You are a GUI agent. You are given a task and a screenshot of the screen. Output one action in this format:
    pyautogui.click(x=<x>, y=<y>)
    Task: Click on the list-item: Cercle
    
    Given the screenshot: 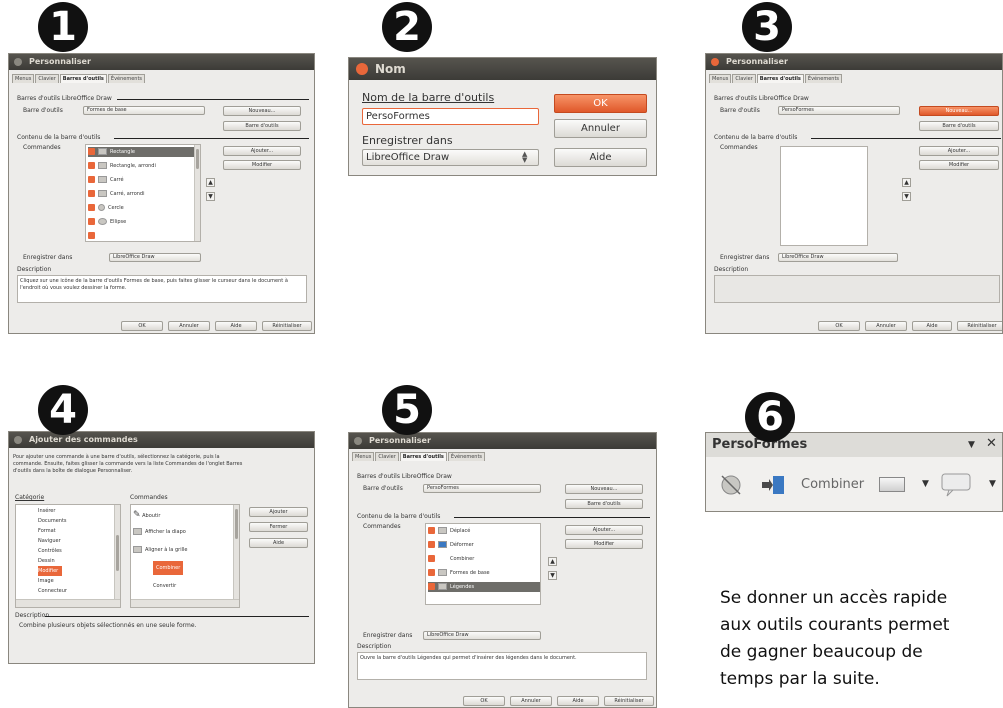 What is the action you would take?
    pyautogui.click(x=106, y=208)
    